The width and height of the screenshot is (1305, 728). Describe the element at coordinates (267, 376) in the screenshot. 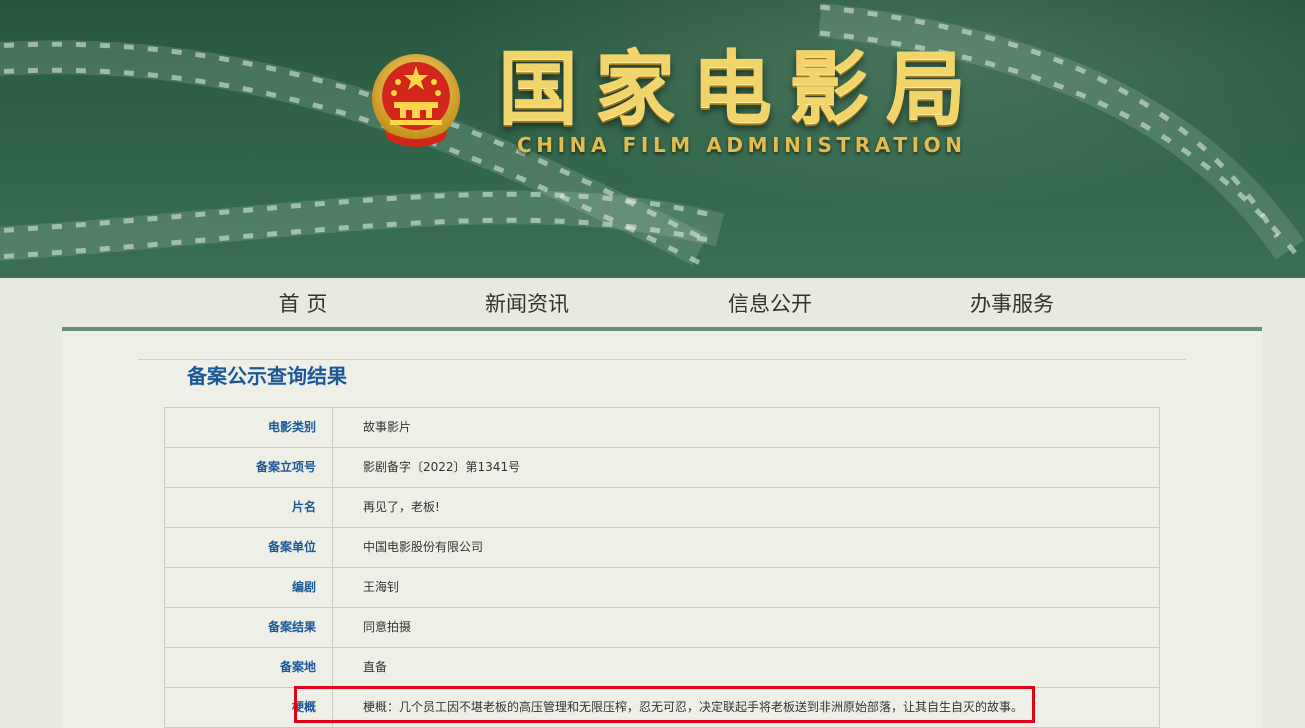

I see `page-title: 备案公示查询结果` at that location.